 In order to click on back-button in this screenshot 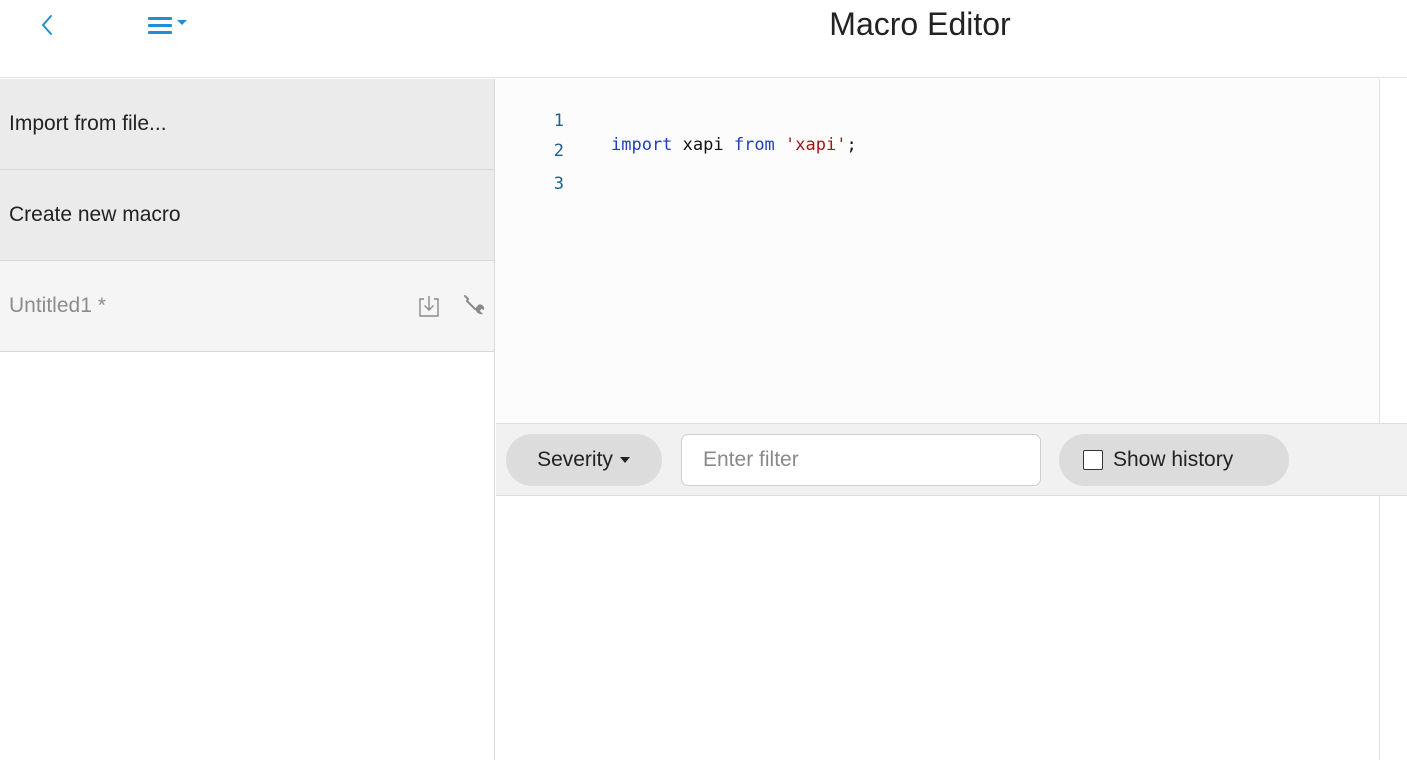, I will do `click(47, 25)`.